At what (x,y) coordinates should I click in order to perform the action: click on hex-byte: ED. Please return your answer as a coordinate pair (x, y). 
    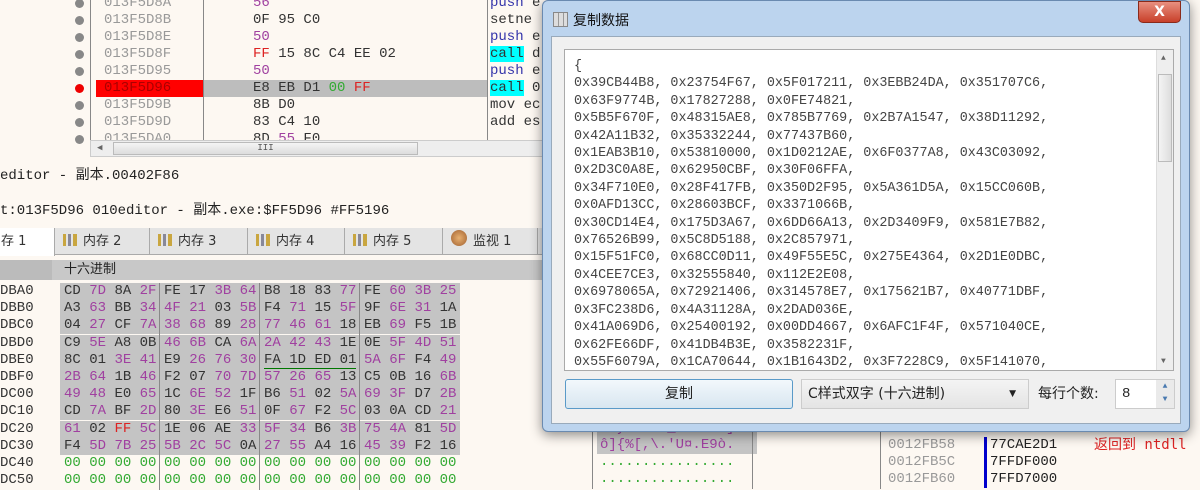
    Looking at the image, I should click on (323, 360).